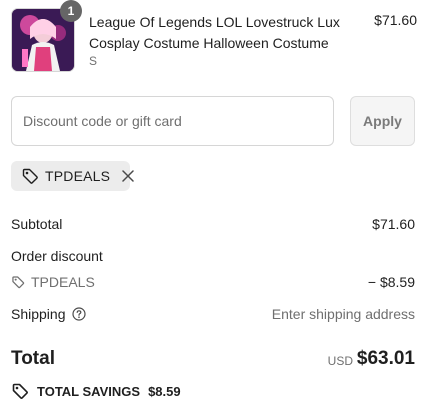 The image size is (428, 406). Describe the element at coordinates (343, 314) in the screenshot. I see `shipping-value: Enter shipping address` at that location.